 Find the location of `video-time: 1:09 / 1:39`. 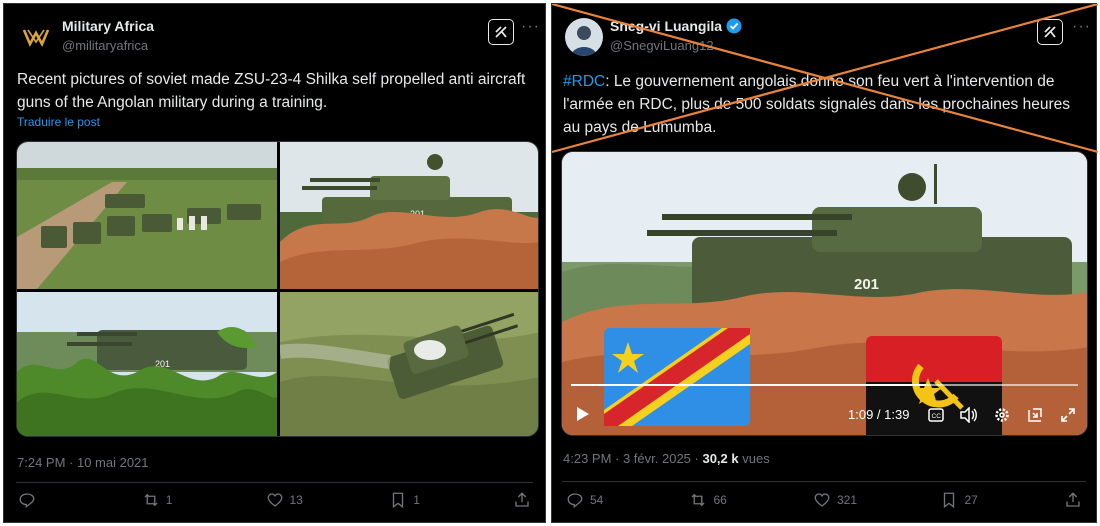

video-time: 1:09 / 1:39 is located at coordinates (879, 414).